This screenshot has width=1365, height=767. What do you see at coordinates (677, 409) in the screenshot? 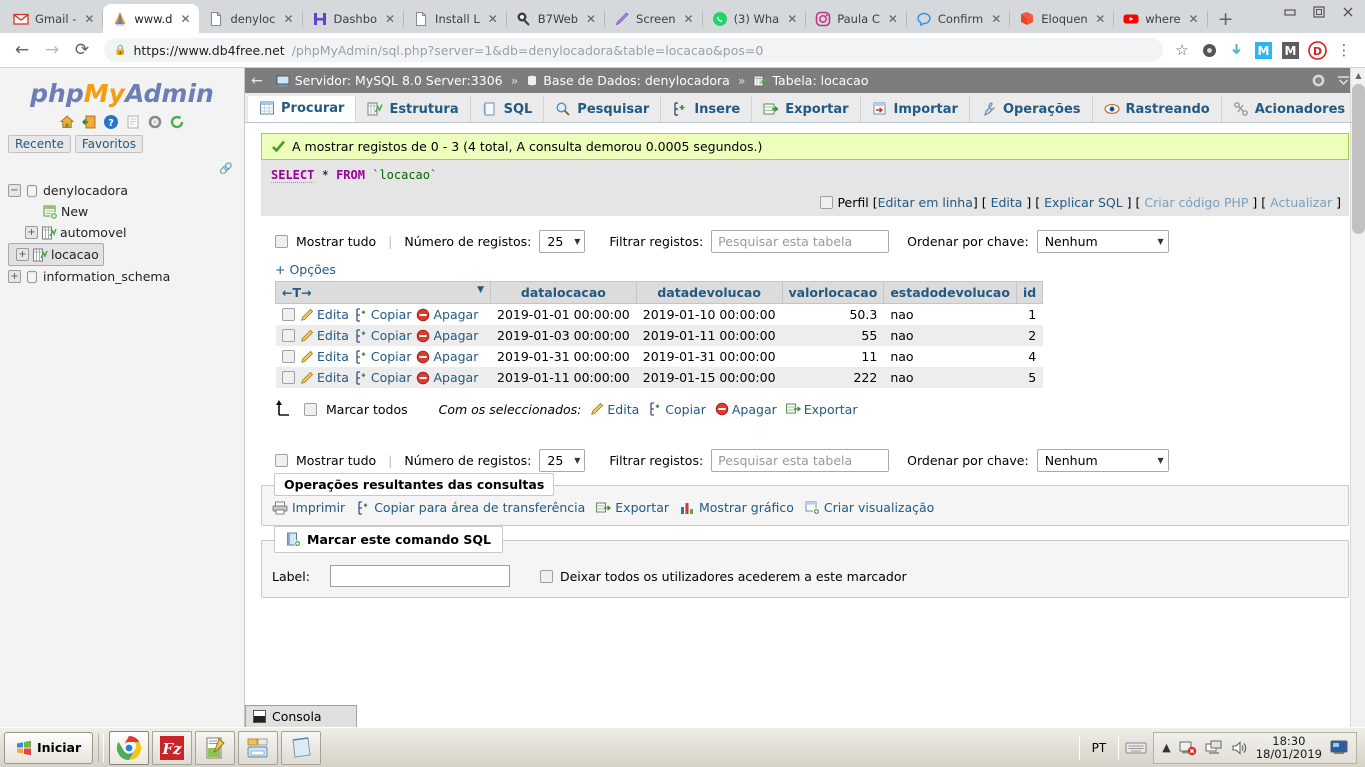
I see `bulk-copy-link: Copiar` at bounding box center [677, 409].